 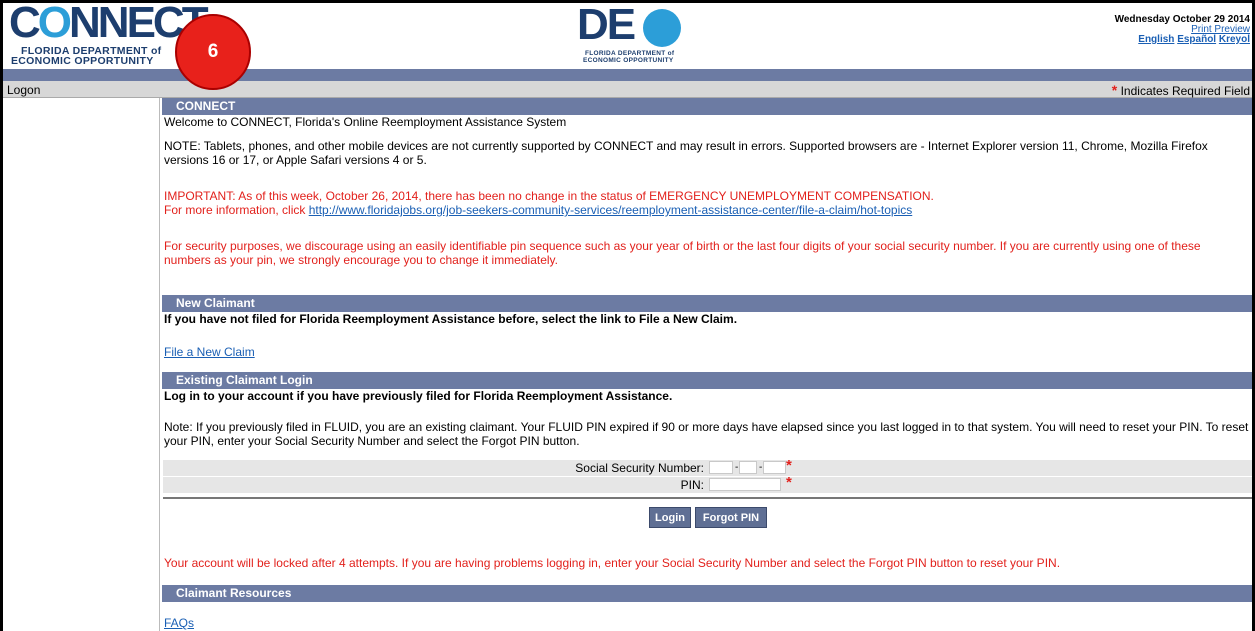 I want to click on forgot-pin-button: Forgot PIN, so click(x=731, y=517).